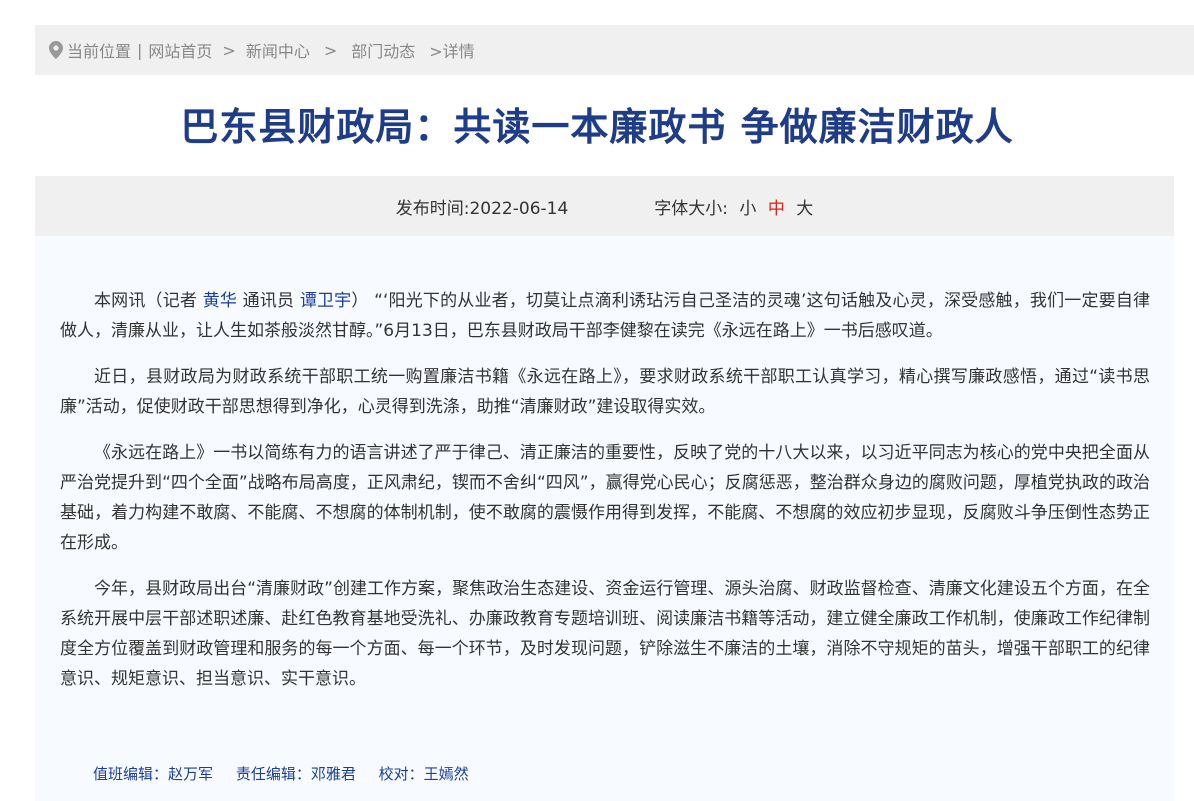  Describe the element at coordinates (446, 774) in the screenshot. I see `proofreader-name: 王嫣然` at that location.